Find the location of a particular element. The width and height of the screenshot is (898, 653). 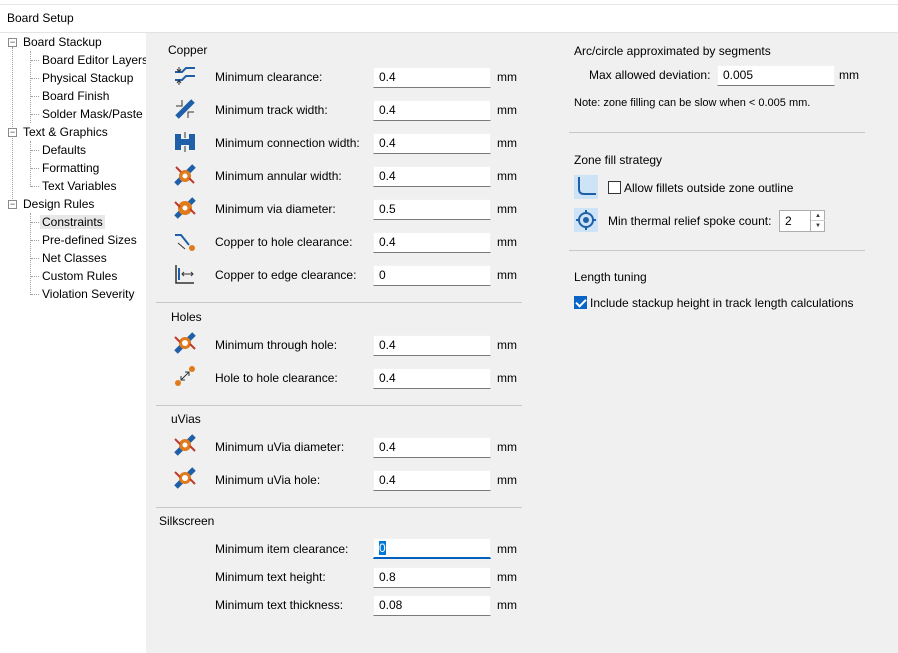

spoke-count-label: Min thermal relief spoke count: is located at coordinates (690, 221).